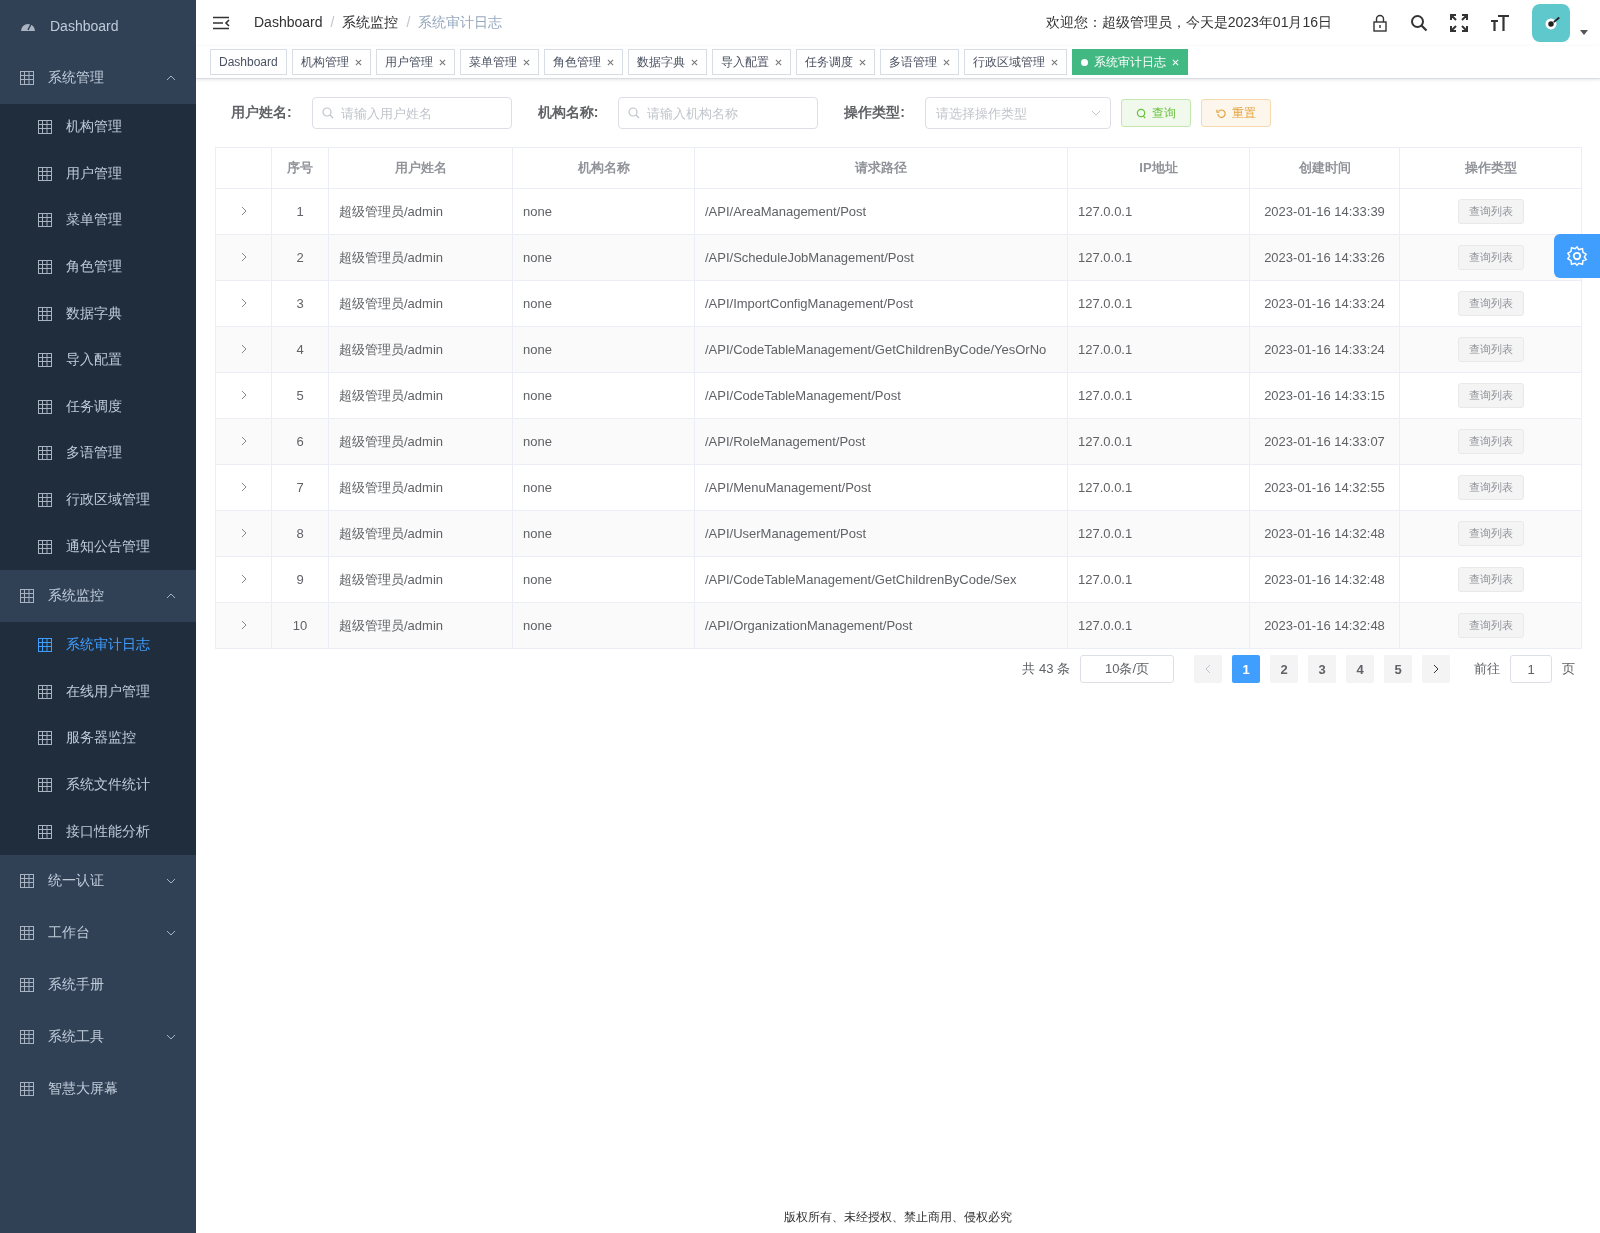  I want to click on total-count: 共 43 条, so click(1046, 669).